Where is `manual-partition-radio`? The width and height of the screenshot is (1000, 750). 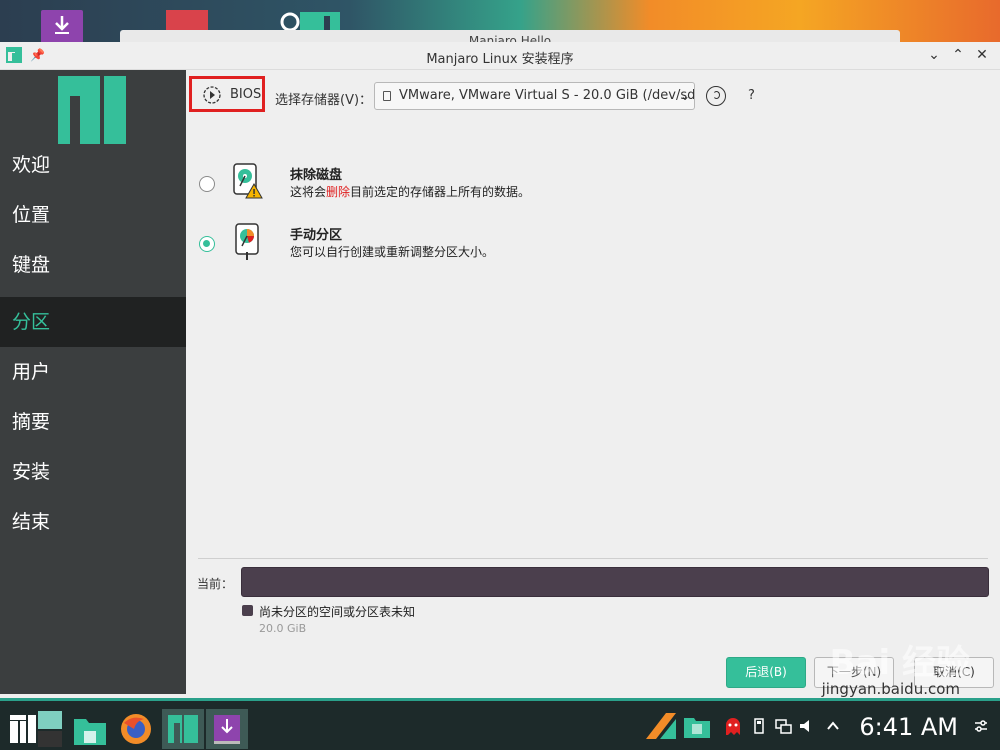
manual-partition-radio is located at coordinates (207, 244).